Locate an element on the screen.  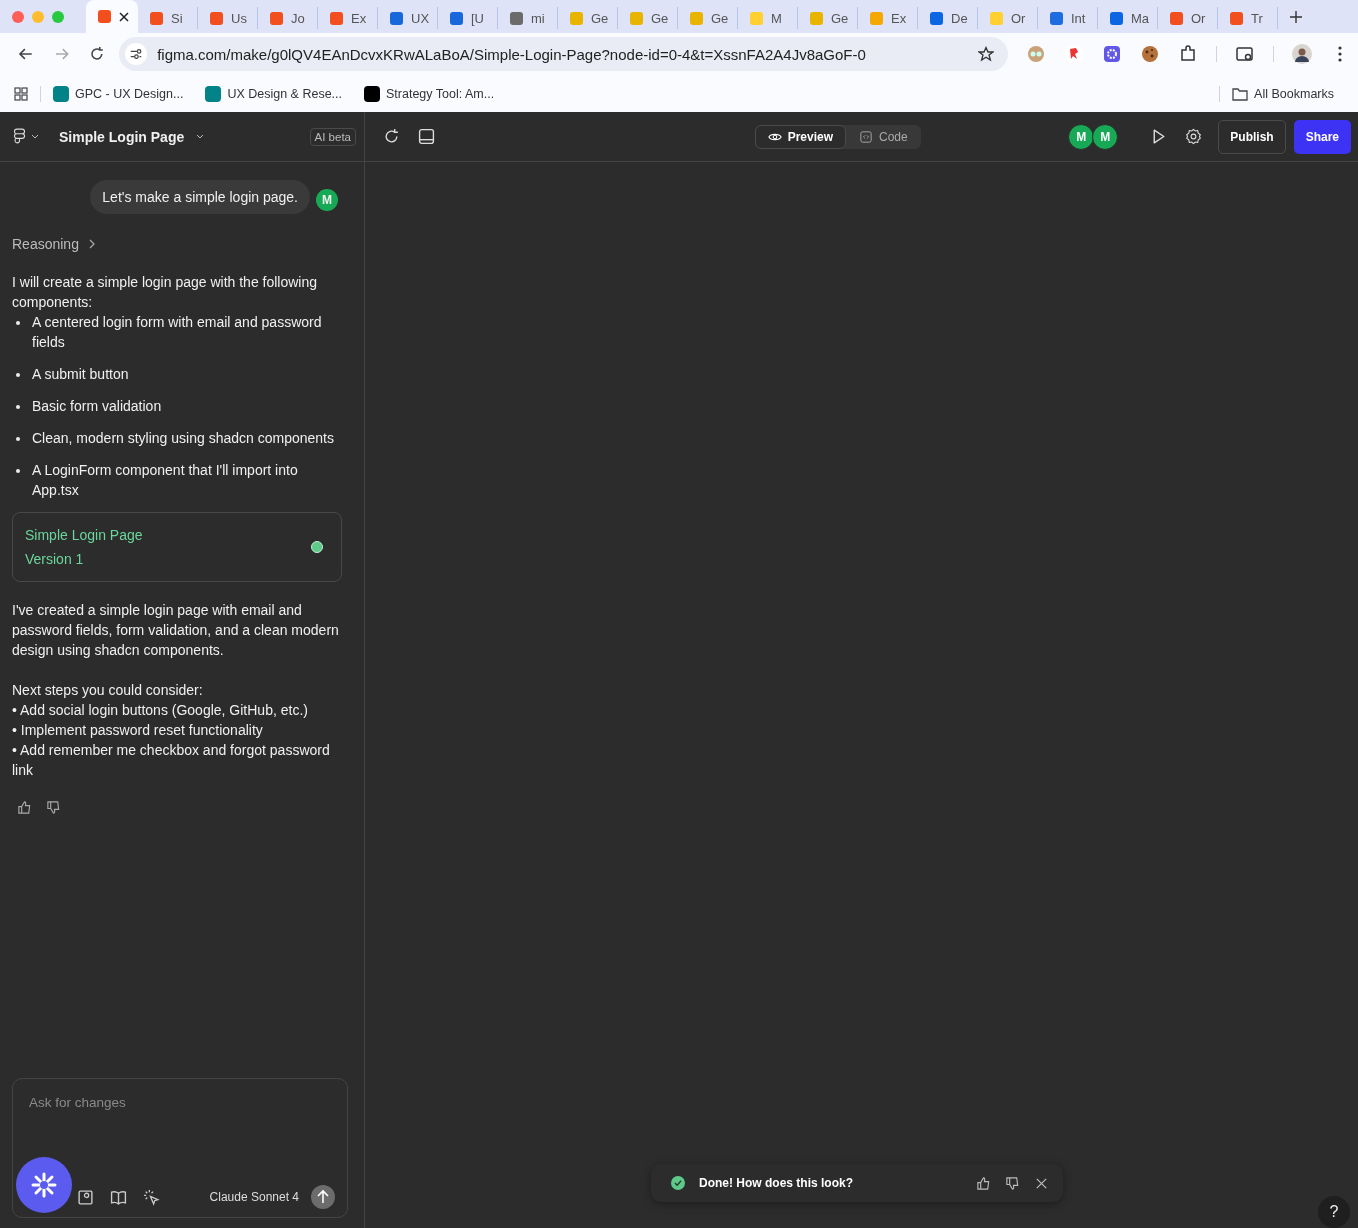
figma-logo-icon is located at coordinates (19, 136).